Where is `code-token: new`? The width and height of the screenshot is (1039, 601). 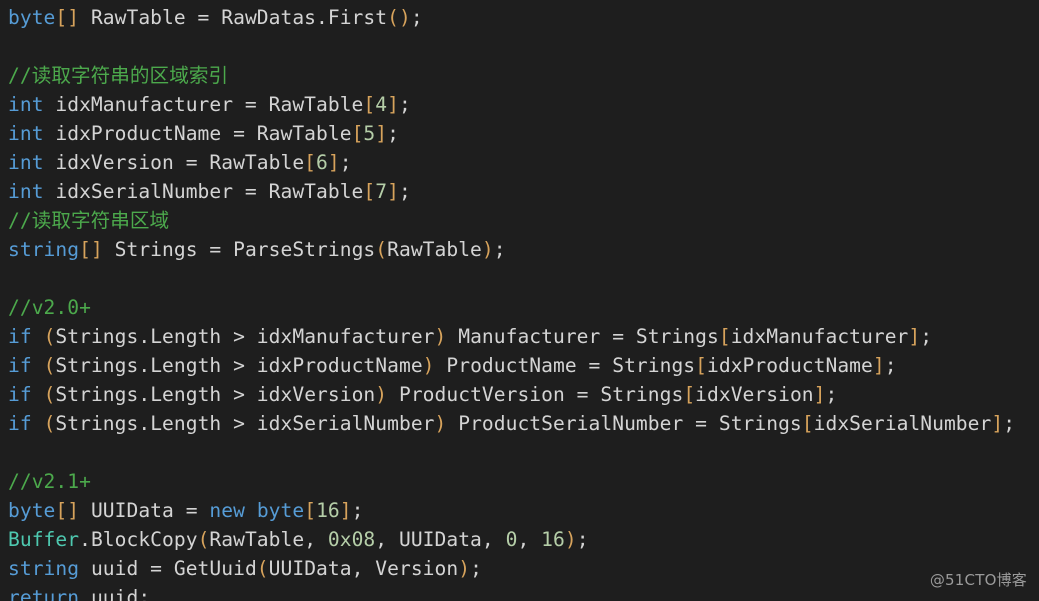 code-token: new is located at coordinates (227, 510).